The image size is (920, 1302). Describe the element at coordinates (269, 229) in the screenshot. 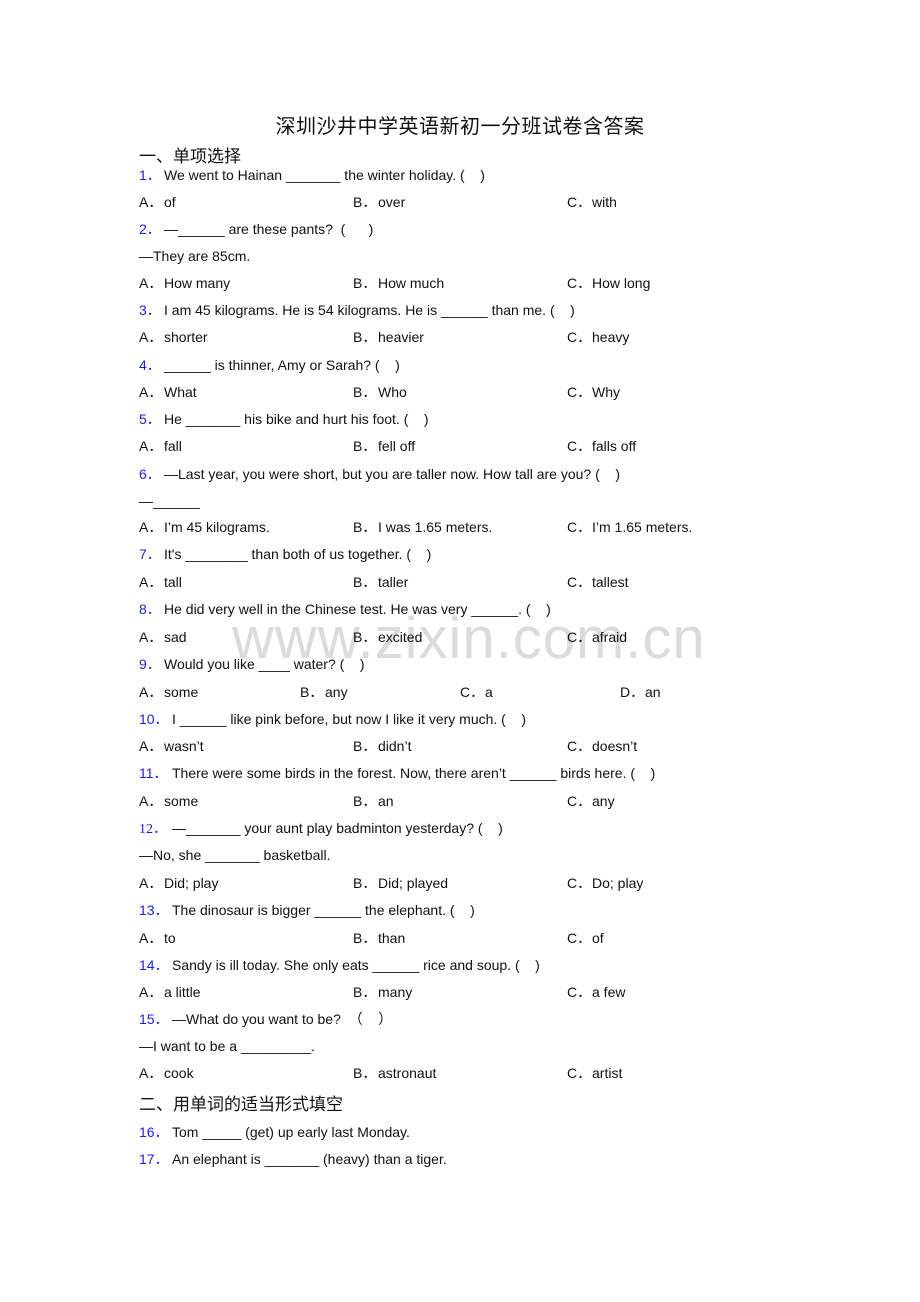

I see `question-stem: —______ are these pants? ( )` at that location.